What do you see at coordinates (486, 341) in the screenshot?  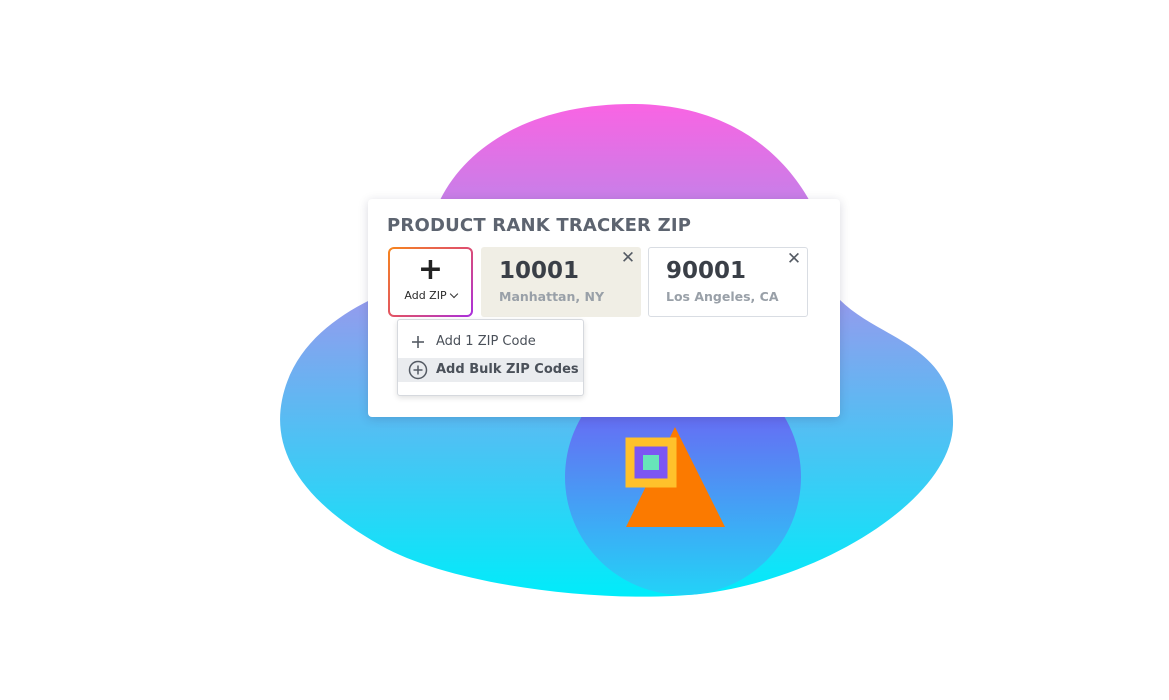 I see `menu-item-label: Add 1 ZIP Code` at bounding box center [486, 341].